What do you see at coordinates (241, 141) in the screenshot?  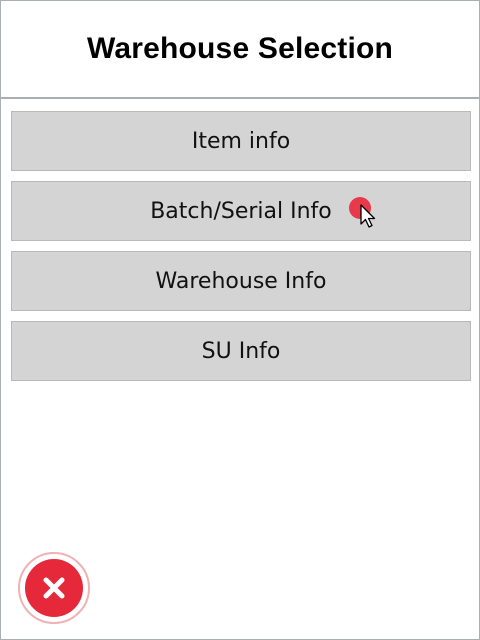 I see `item-info-button: Item info` at bounding box center [241, 141].